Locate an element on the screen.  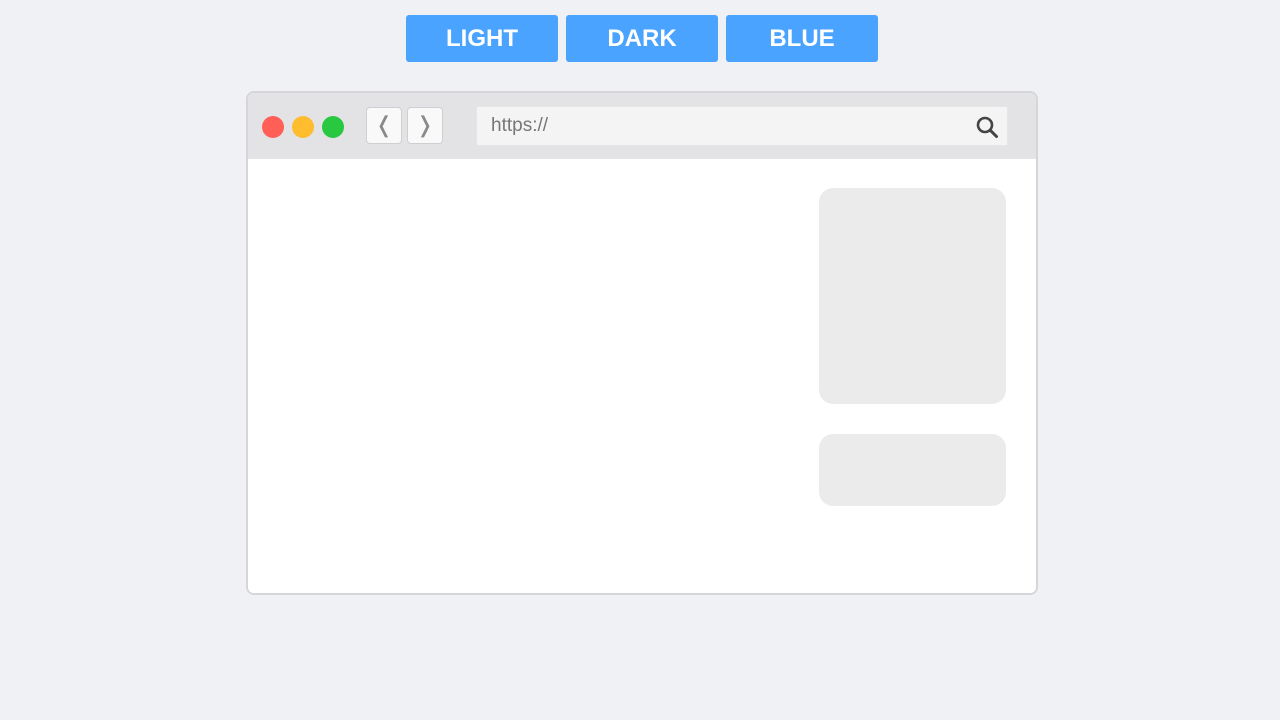
sidebar-card-small is located at coordinates (912, 470).